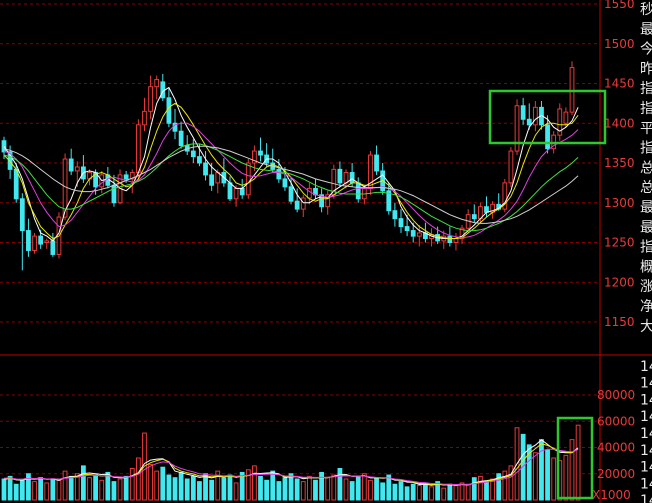  I want to click on volume-bars, so click(291, 462).